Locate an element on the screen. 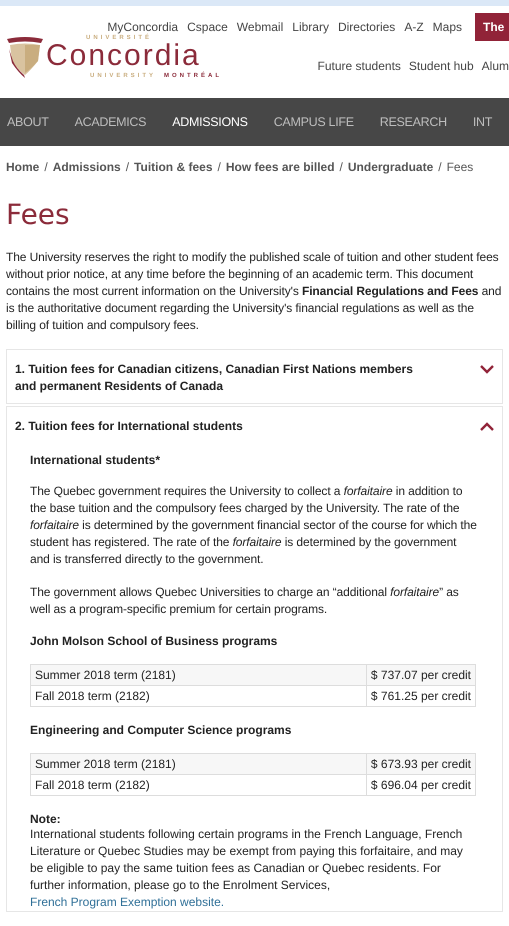 The width and height of the screenshot is (509, 926). table-cell: $ 737.07 per credit is located at coordinates (421, 675).